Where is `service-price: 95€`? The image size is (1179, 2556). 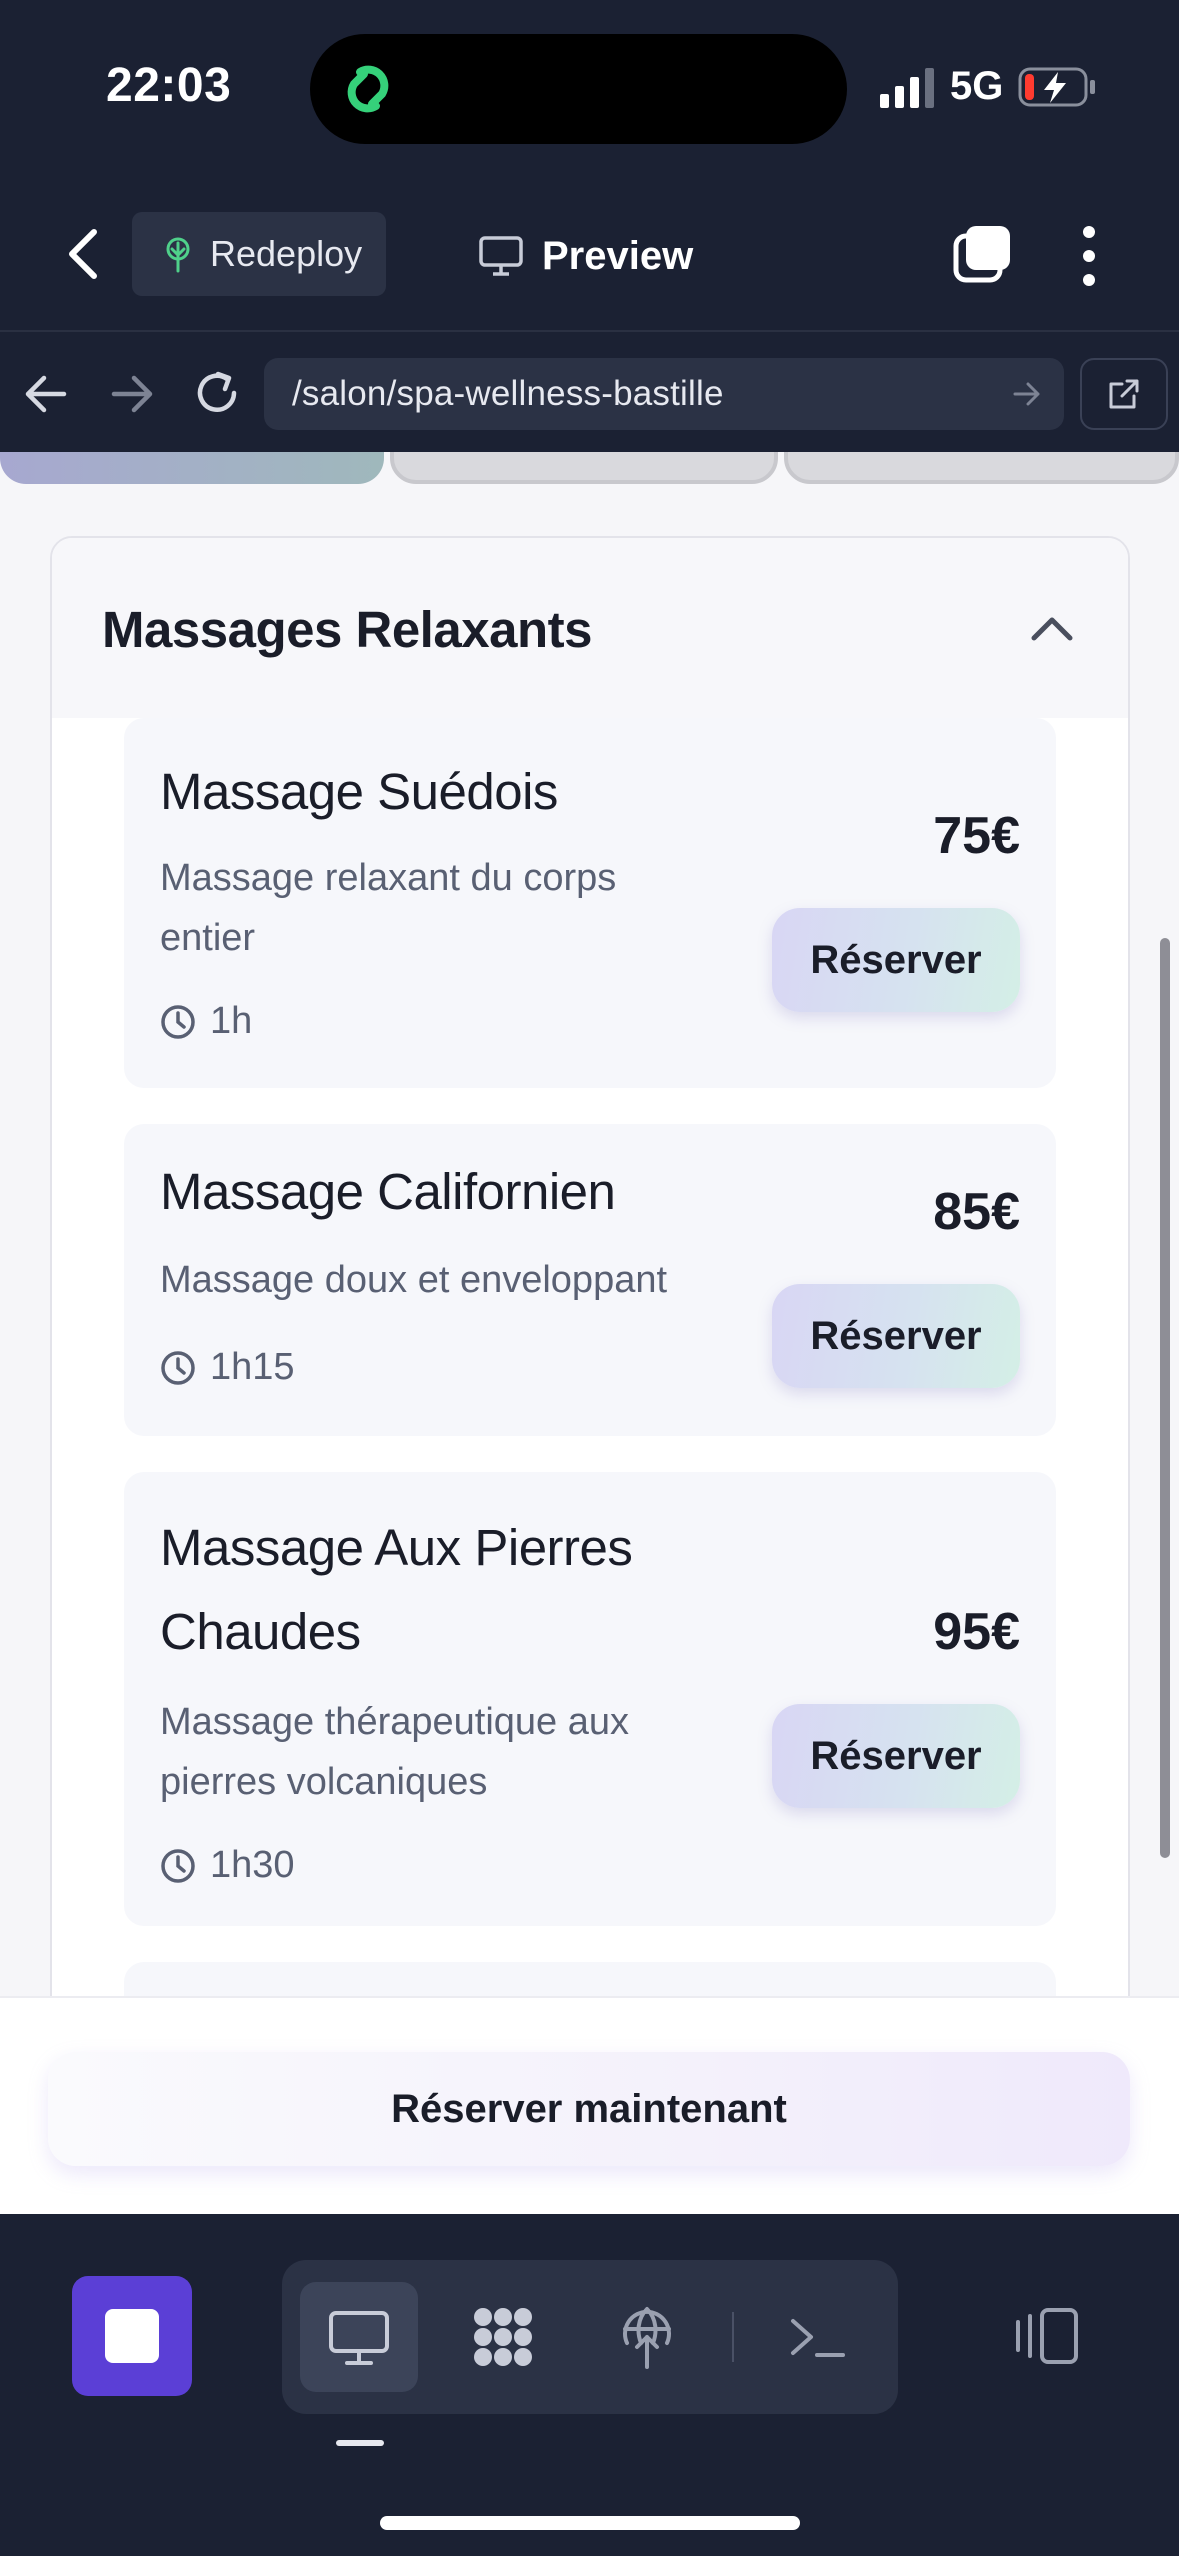 service-price: 95€ is located at coordinates (976, 1632).